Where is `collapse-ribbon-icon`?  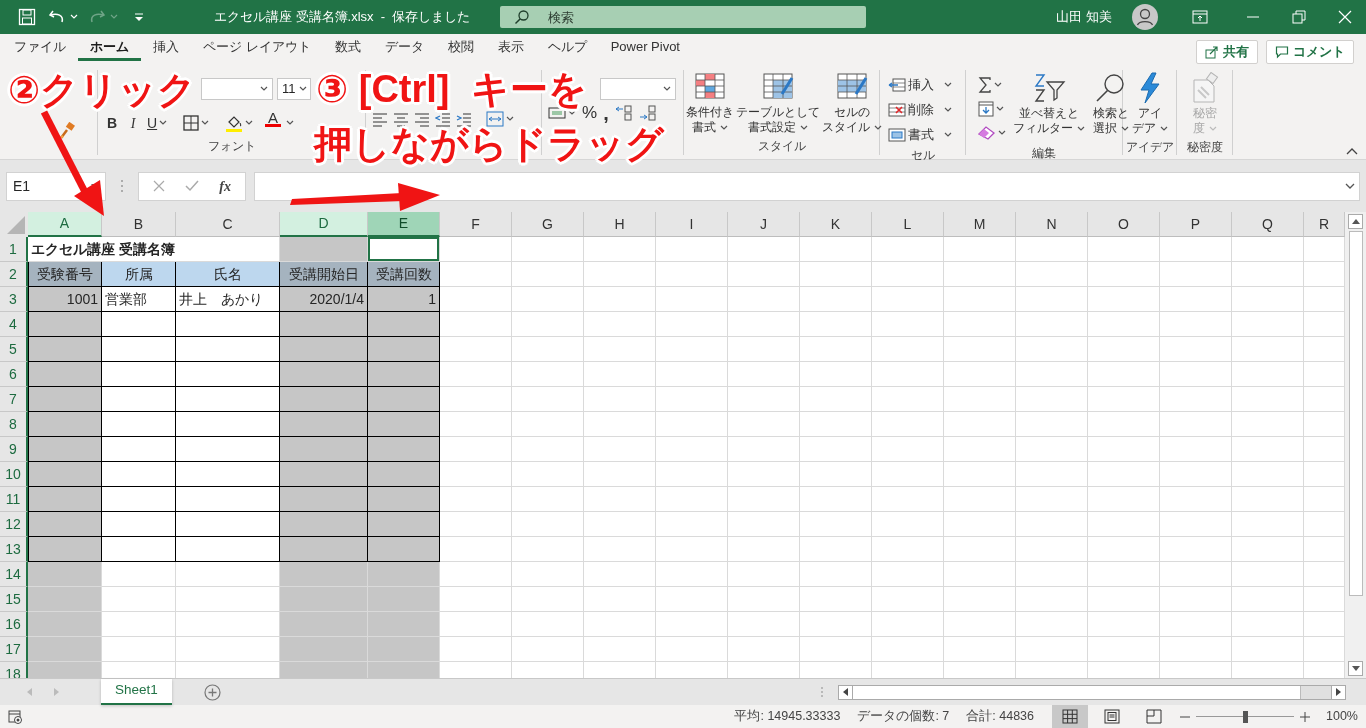
collapse-ribbon-icon is located at coordinates (1352, 151).